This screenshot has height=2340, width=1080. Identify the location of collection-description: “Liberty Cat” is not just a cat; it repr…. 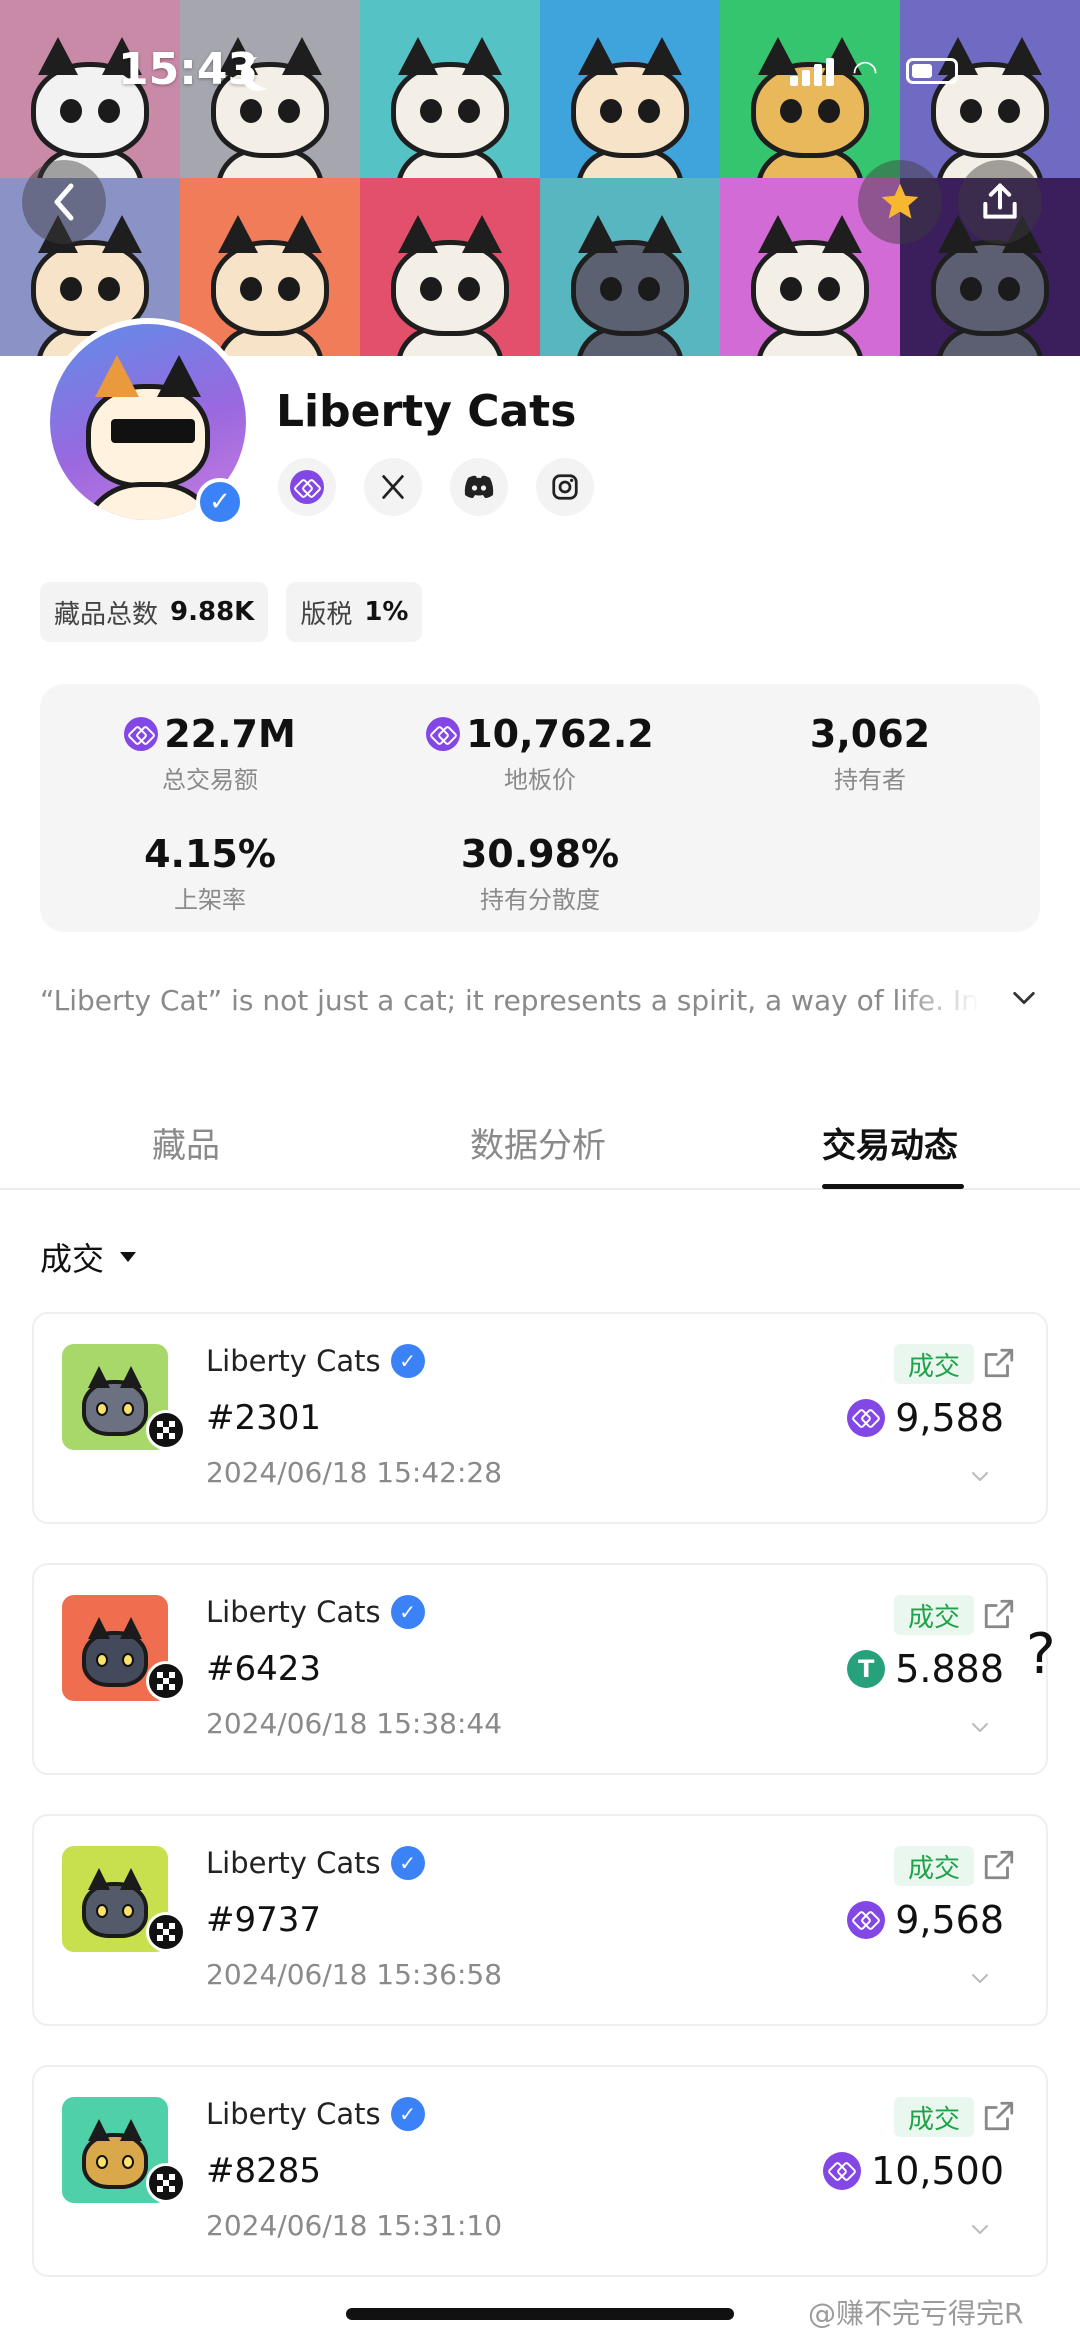
(510, 1000).